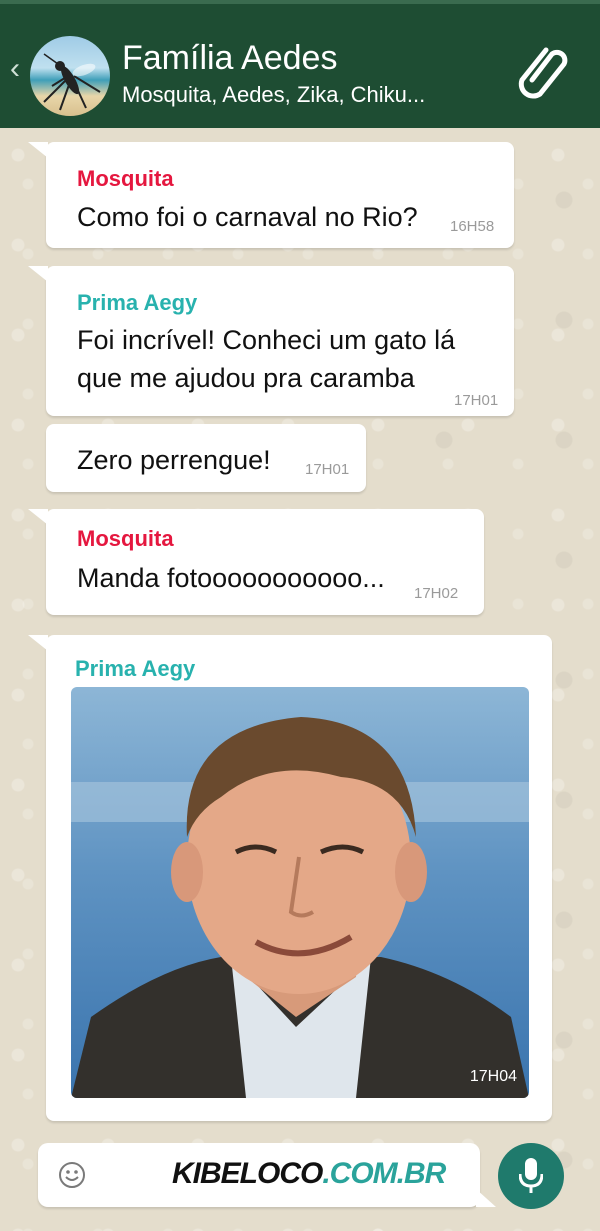  I want to click on microphone-icon, so click(531, 1175).